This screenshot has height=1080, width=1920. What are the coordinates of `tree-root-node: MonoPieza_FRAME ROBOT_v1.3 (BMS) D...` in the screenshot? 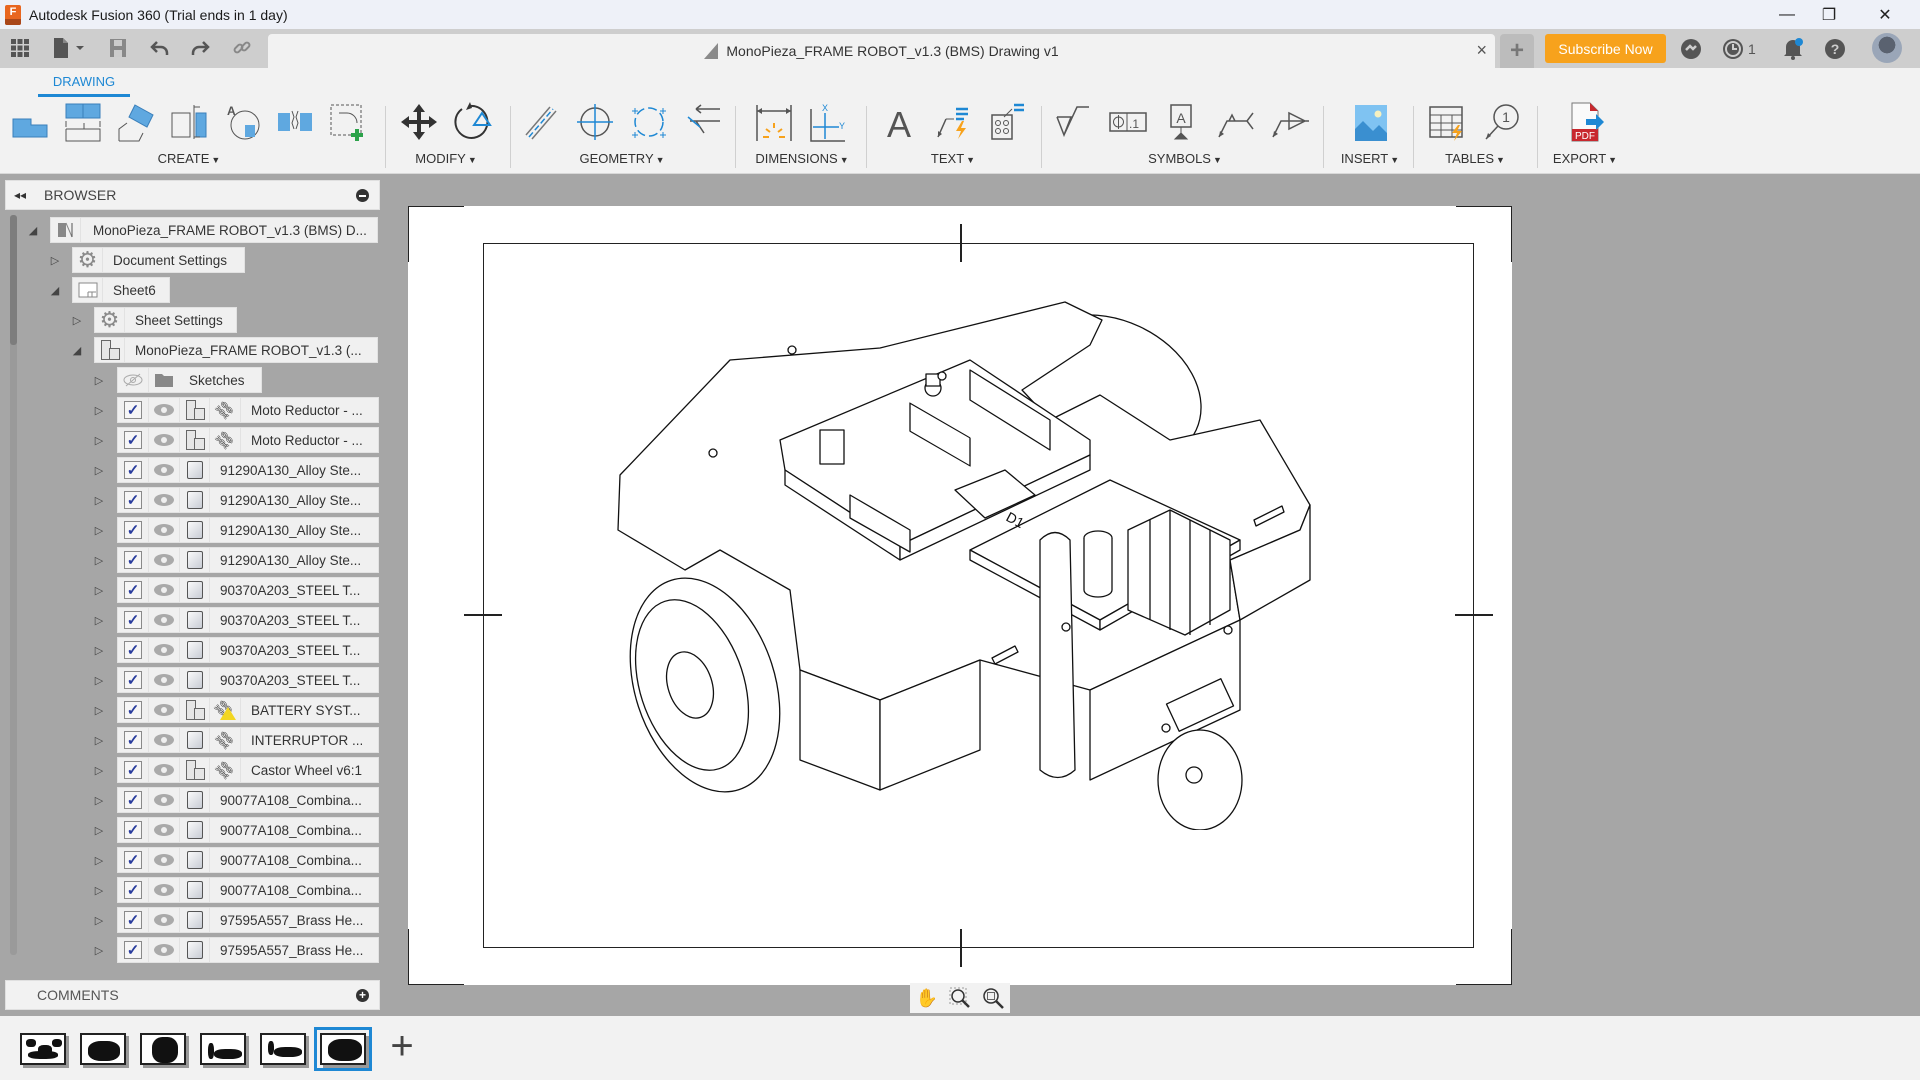 It's located at (214, 230).